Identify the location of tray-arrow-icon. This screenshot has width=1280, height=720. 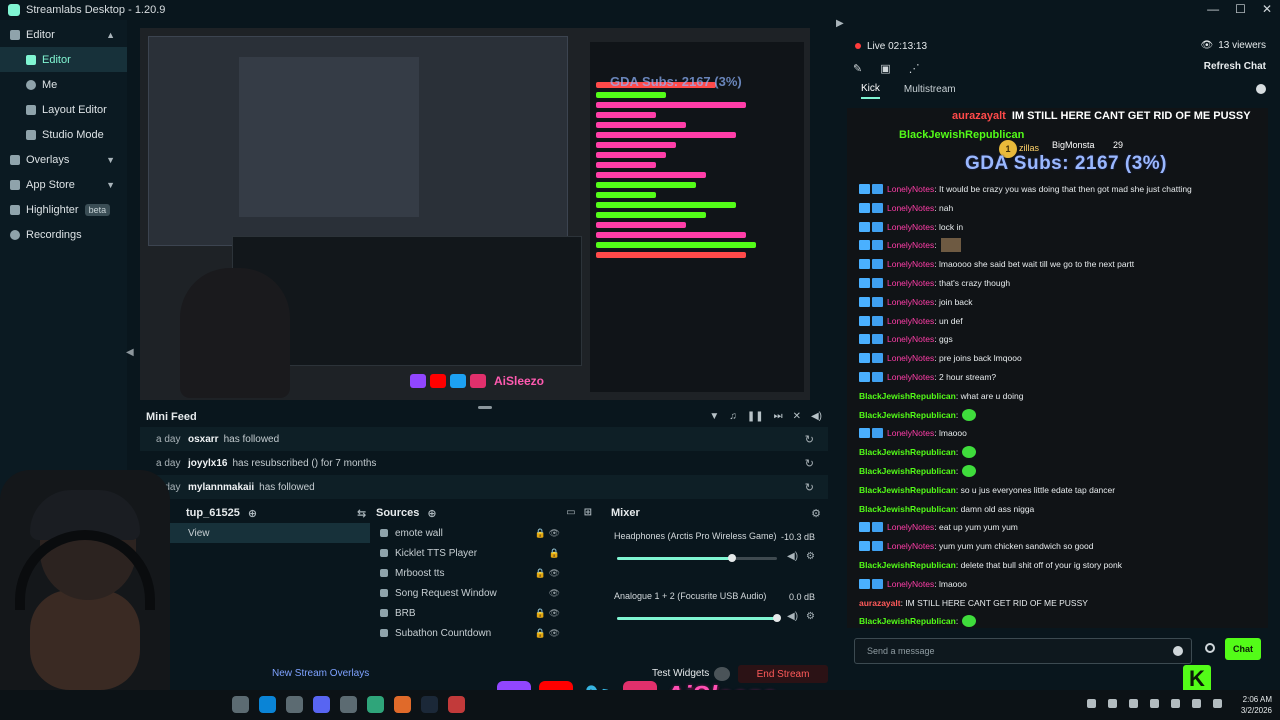
(1091, 703).